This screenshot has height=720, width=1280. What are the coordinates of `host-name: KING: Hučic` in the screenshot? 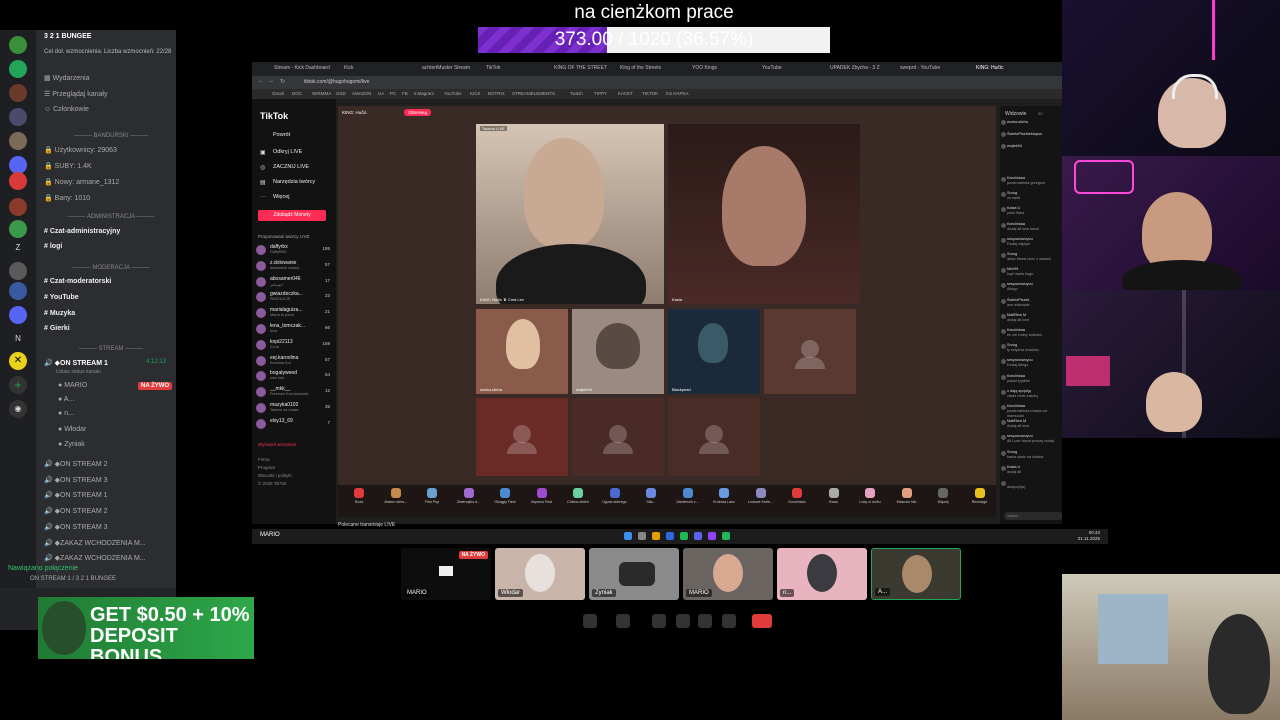 It's located at (354, 112).